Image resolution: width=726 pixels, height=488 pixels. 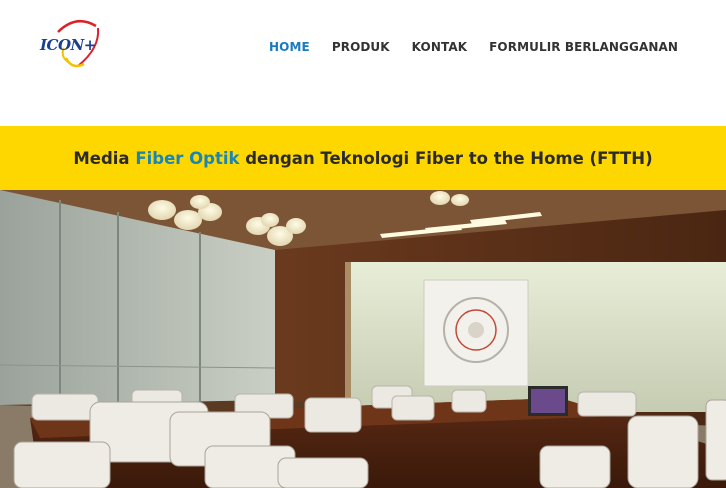 What do you see at coordinates (583, 47) in the screenshot?
I see `nav-formulir-berlangganan: FORMULIR BERLANGGANAN` at bounding box center [583, 47].